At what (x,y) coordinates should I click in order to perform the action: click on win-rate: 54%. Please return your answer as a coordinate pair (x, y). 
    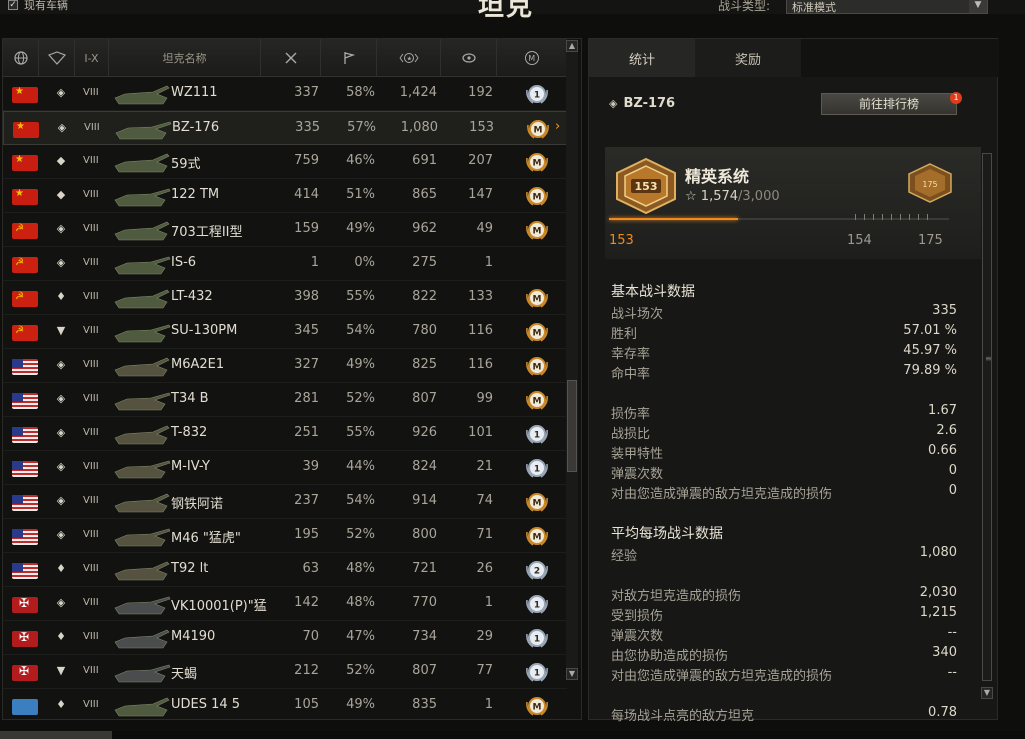
    Looking at the image, I should click on (360, 500).